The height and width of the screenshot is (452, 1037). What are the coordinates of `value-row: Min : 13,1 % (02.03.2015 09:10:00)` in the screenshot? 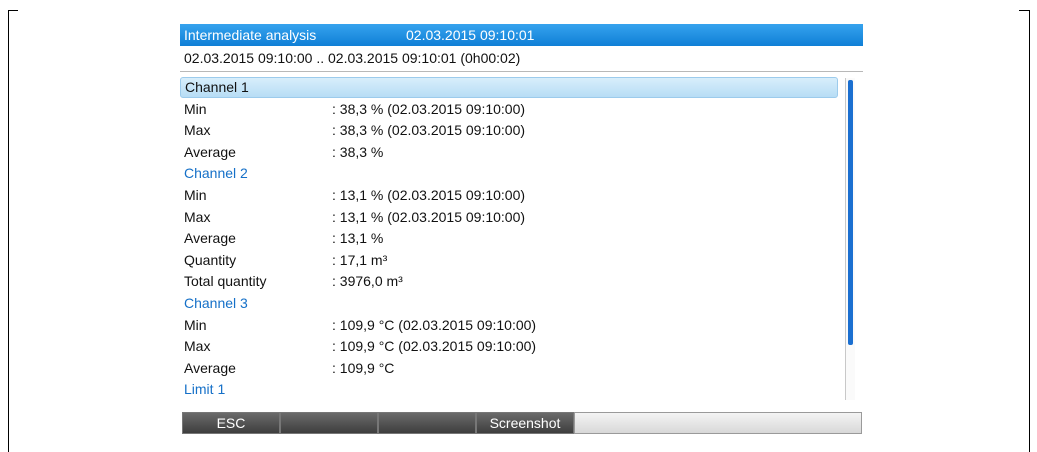 It's located at (510, 195).